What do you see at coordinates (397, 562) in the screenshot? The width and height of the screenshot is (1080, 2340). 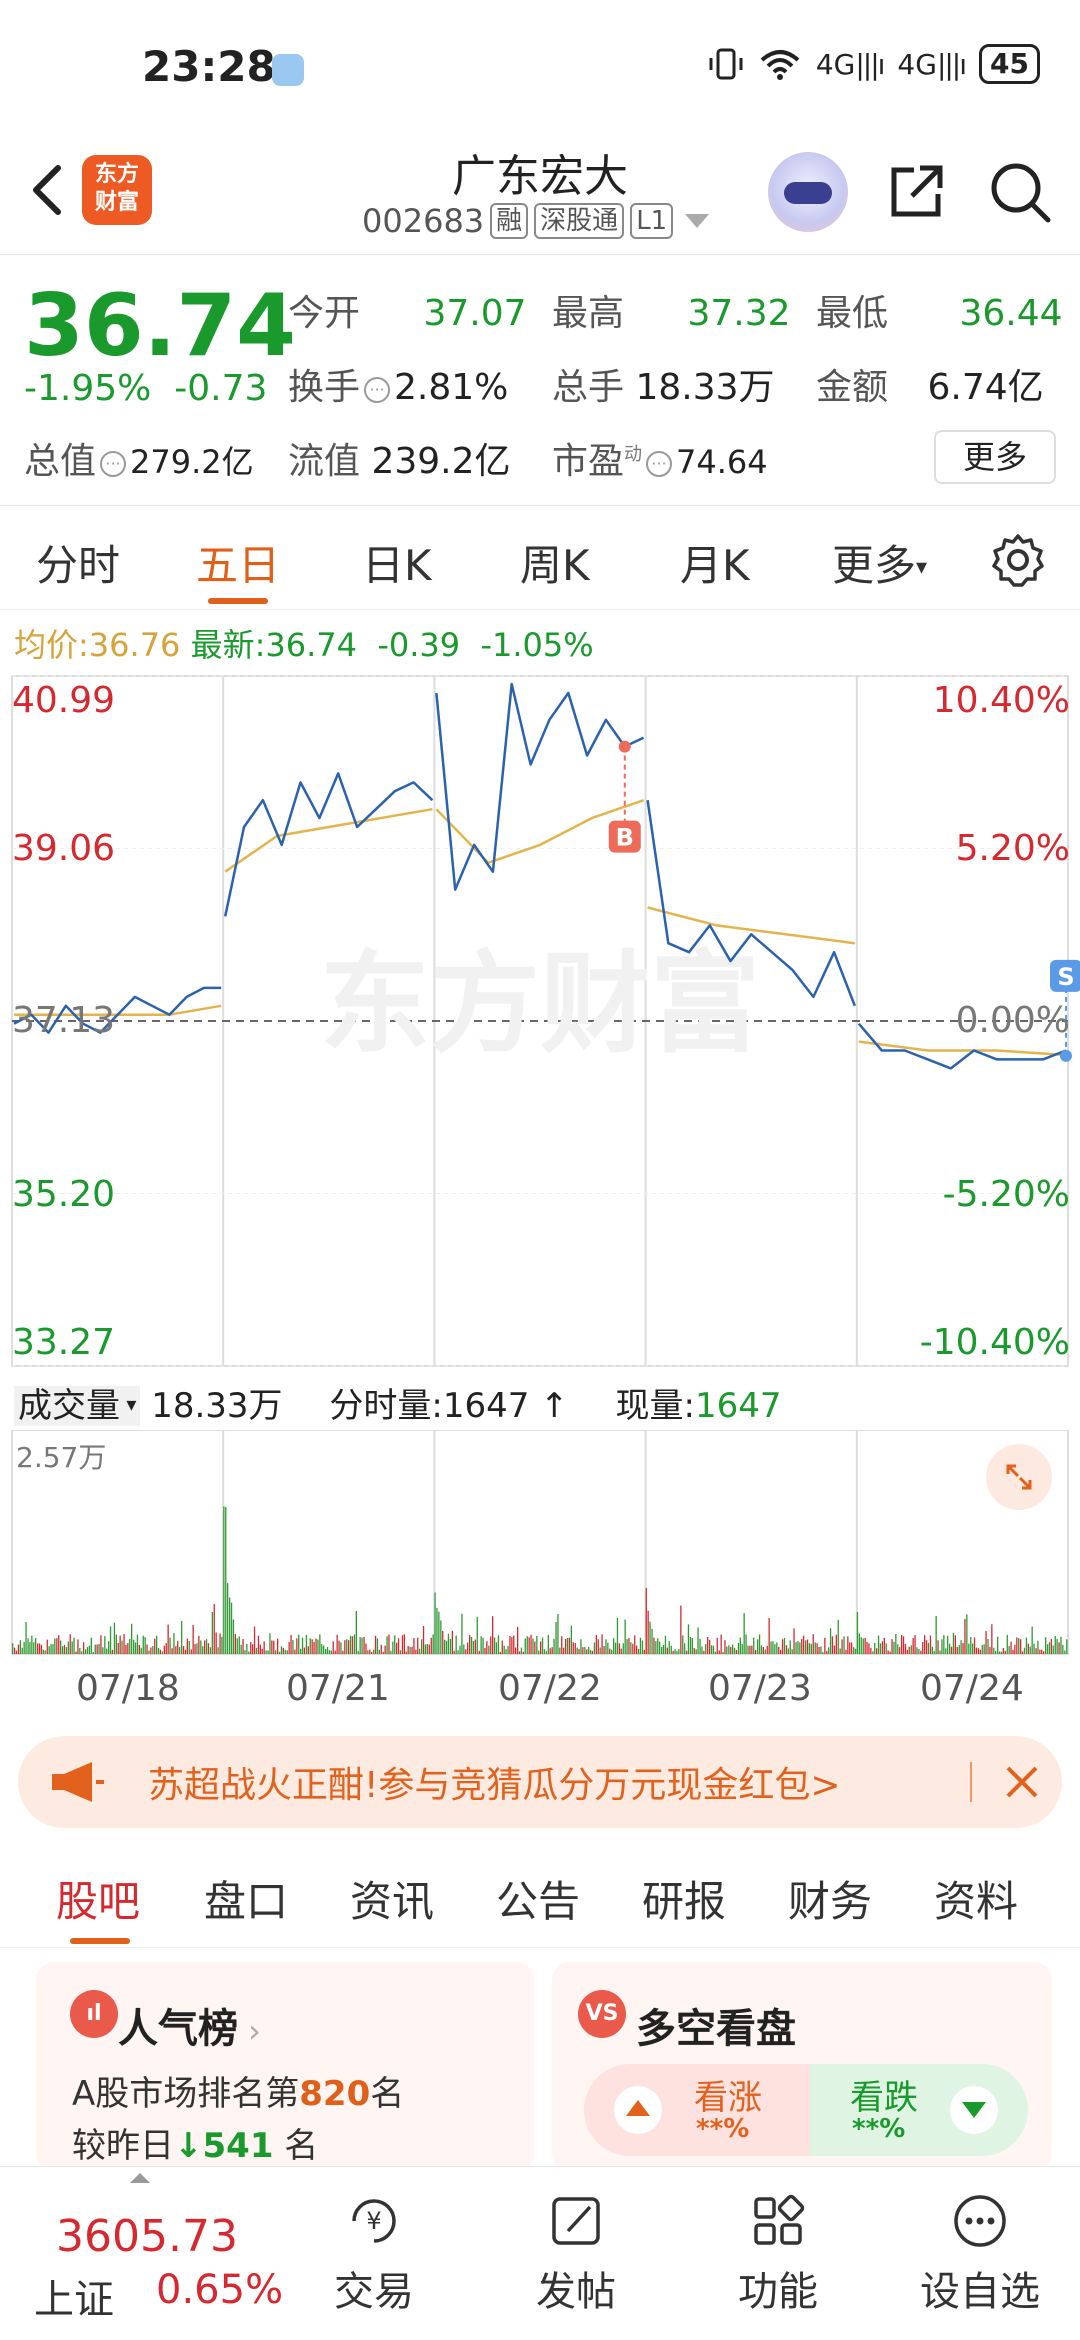 I see `tab-daily-k: 日K` at bounding box center [397, 562].